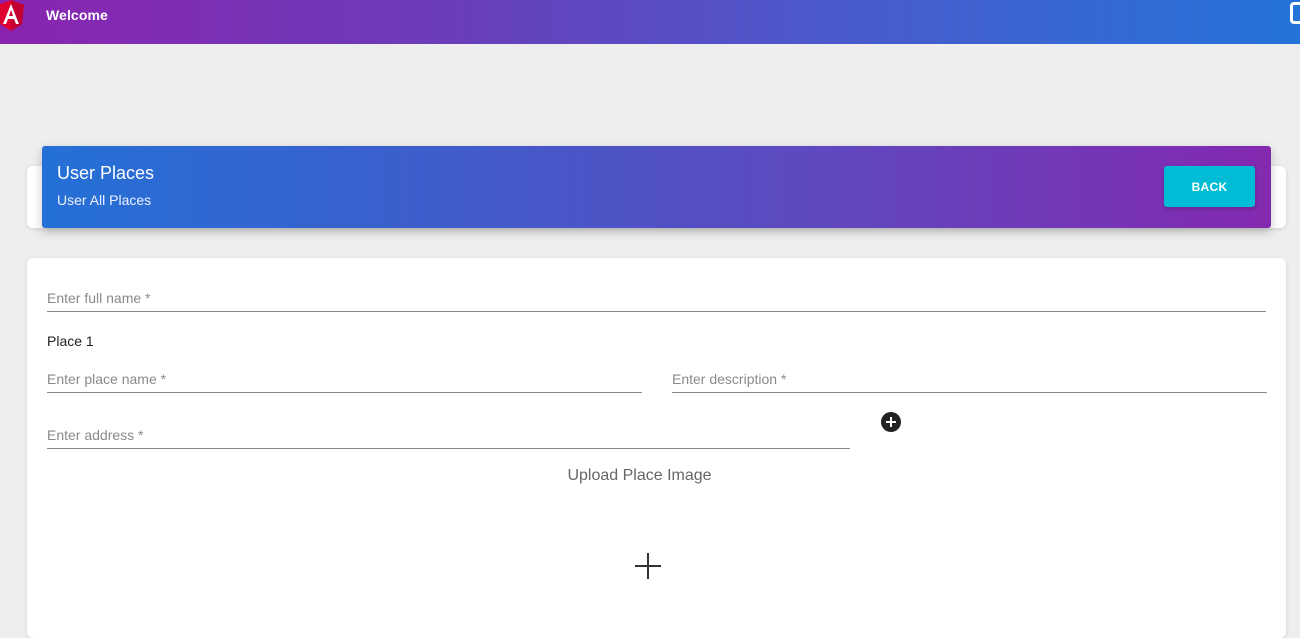 Image resolution: width=1300 pixels, height=638 pixels. Describe the element at coordinates (12, 15) in the screenshot. I see `angular-logo-icon` at that location.